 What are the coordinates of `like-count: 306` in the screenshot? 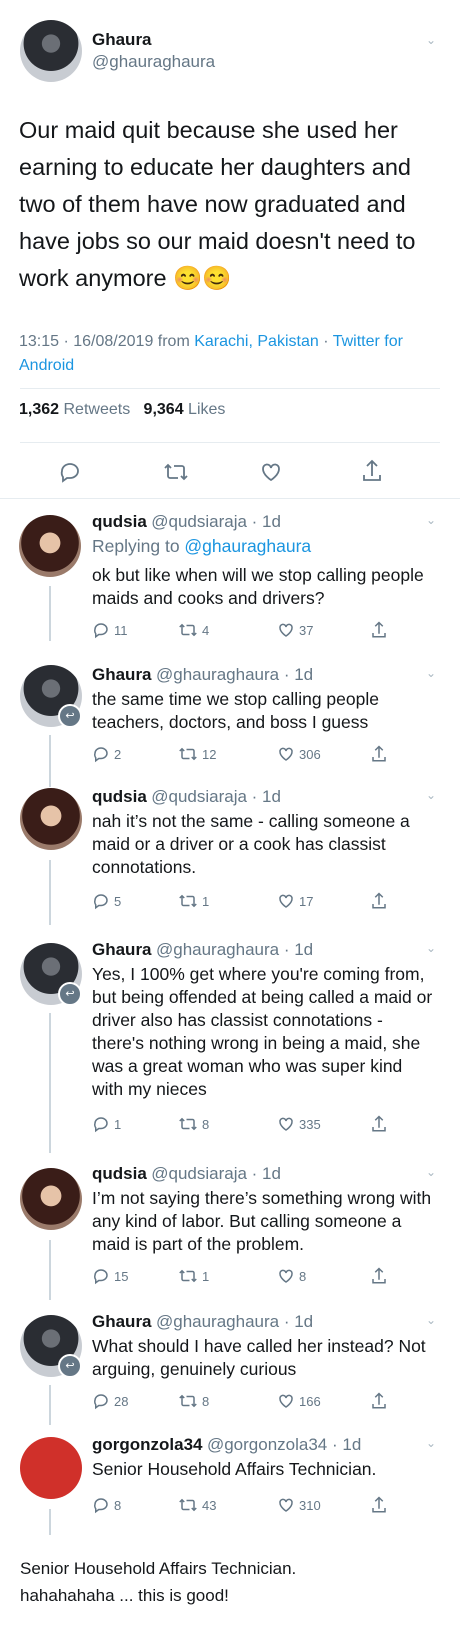 It's located at (310, 754).